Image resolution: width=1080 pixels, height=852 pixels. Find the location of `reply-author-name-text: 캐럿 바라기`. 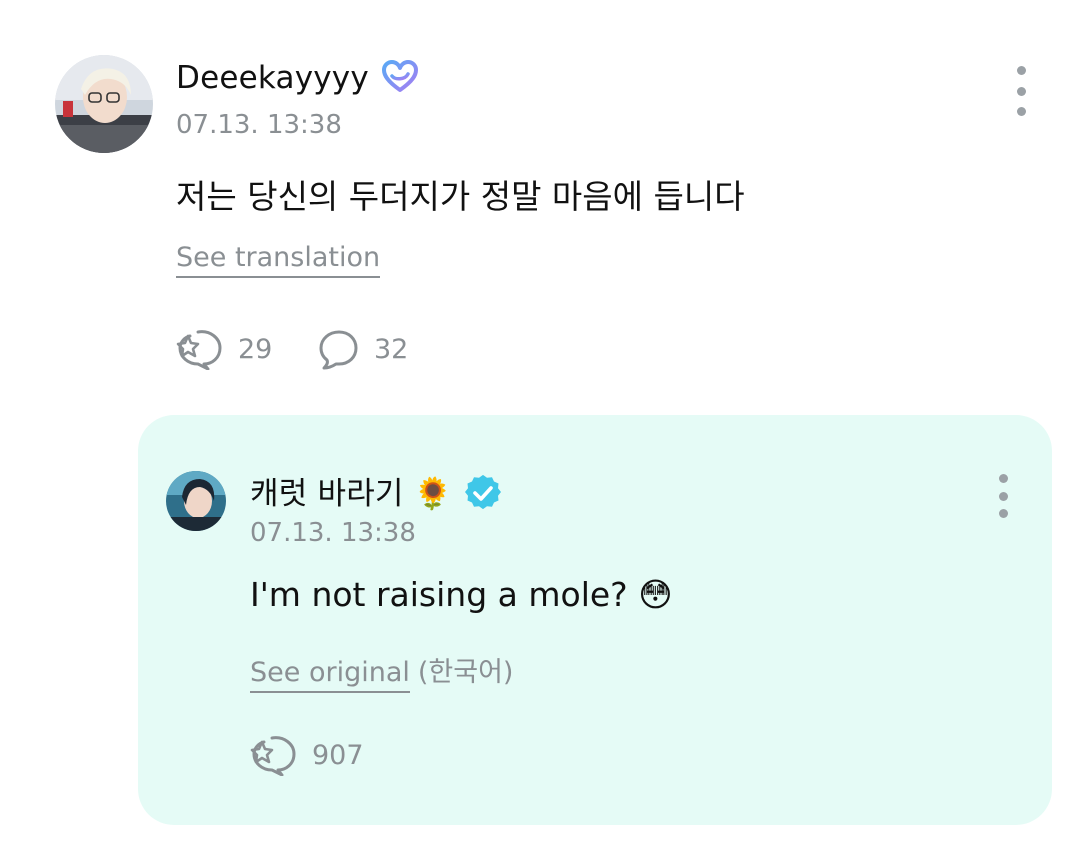

reply-author-name-text: 캐럿 바라기 is located at coordinates (327, 494).